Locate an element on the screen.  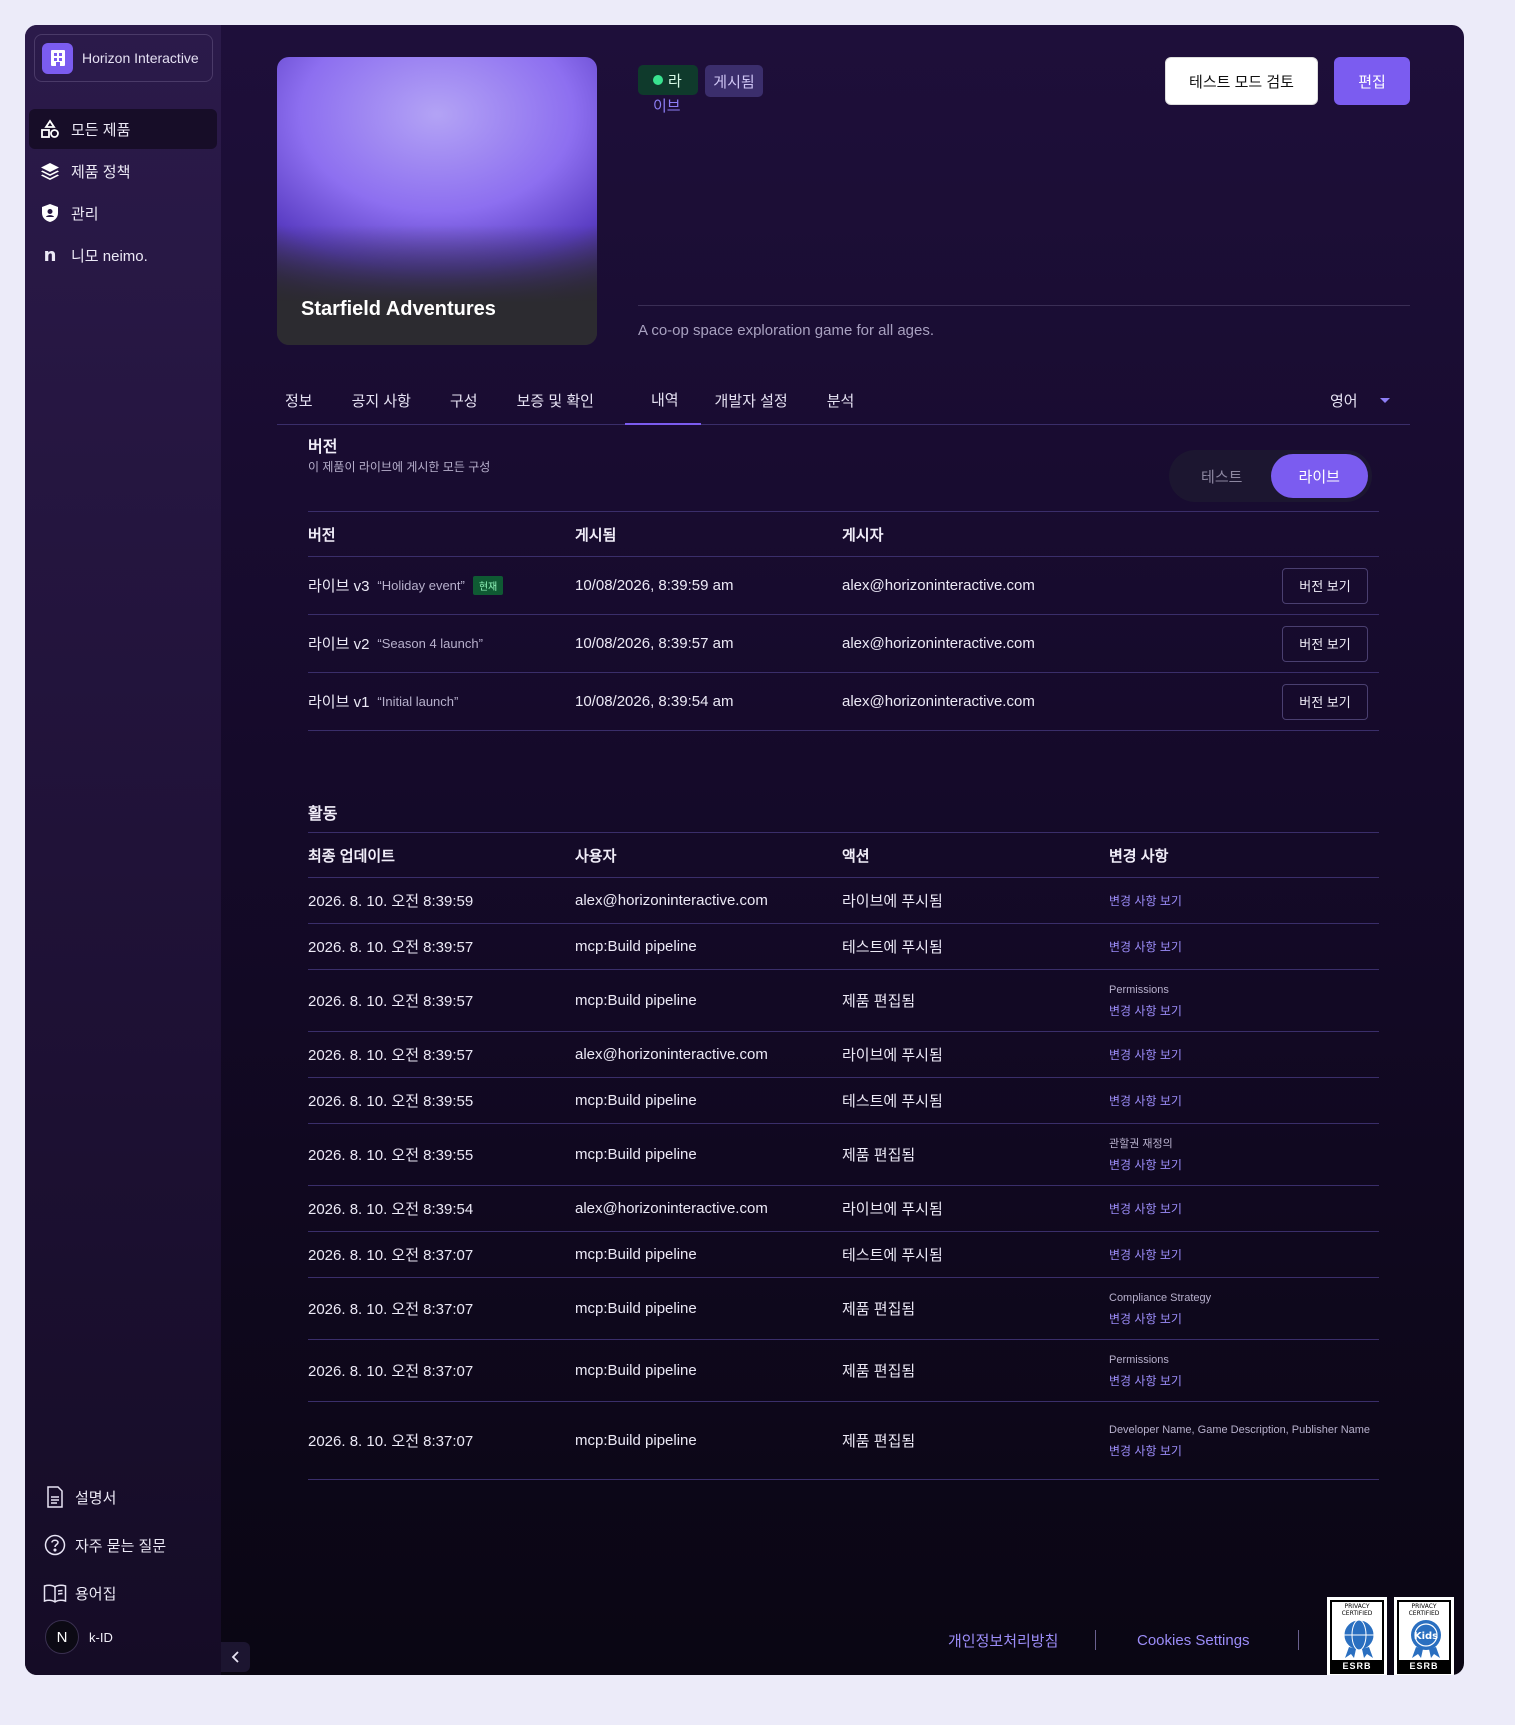
tab-label: 공지 사항 is located at coordinates (381, 401).